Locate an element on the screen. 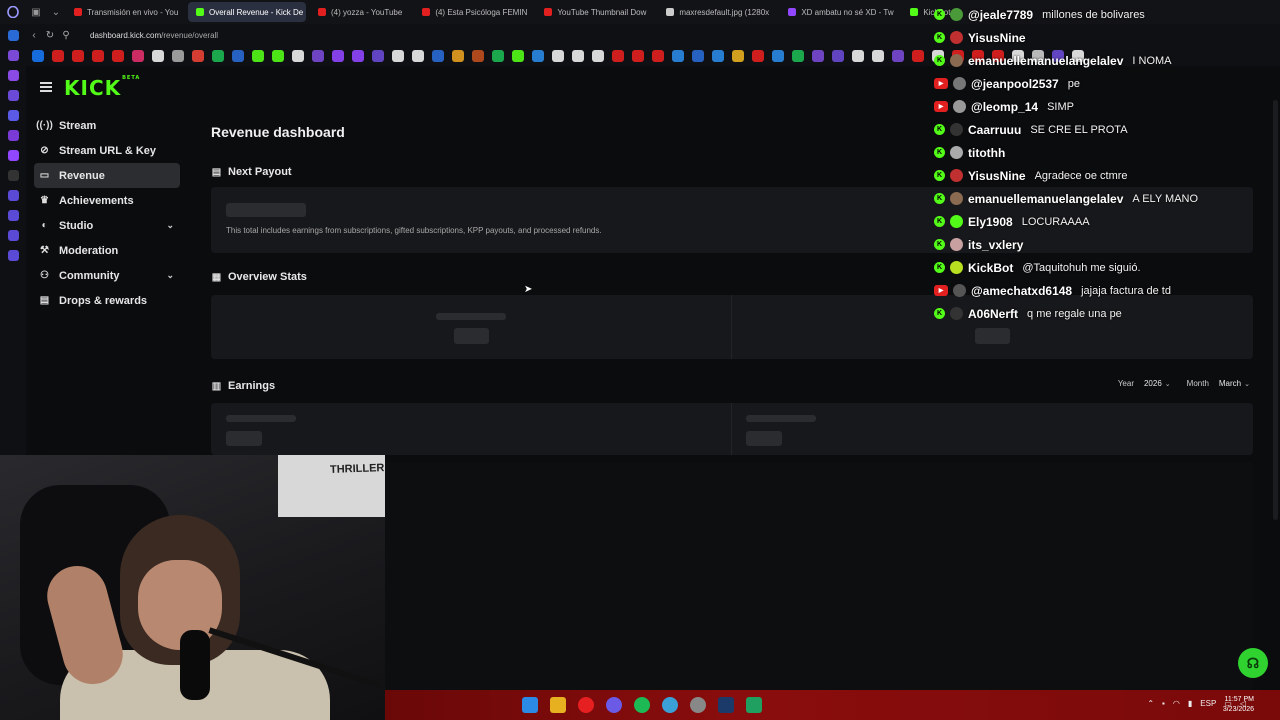 Image resolution: width=1280 pixels, height=720 pixels. chat-username: @amechatxd6148 is located at coordinates (1021, 291).